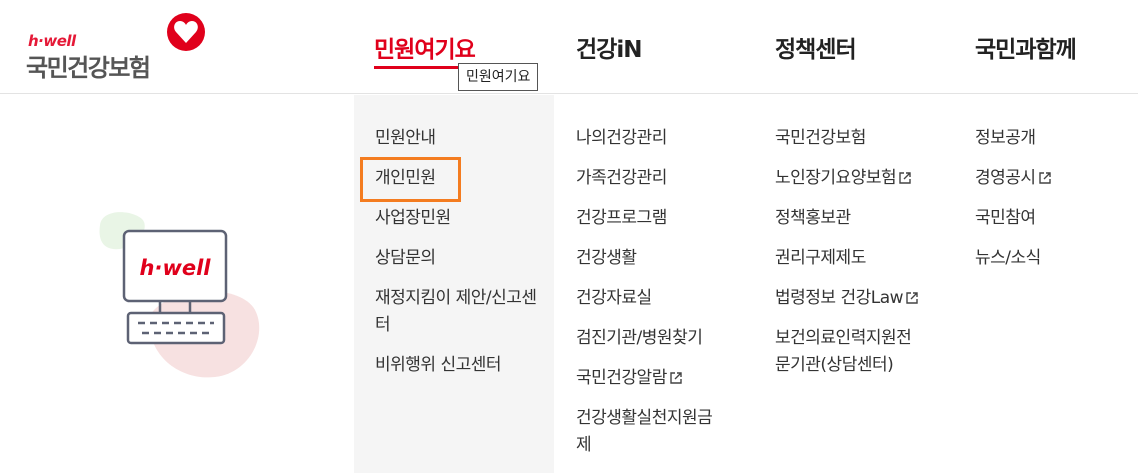 This screenshot has width=1138, height=473. Describe the element at coordinates (1050, 218) in the screenshot. I see `menu-link-participation: 국민참여` at that location.